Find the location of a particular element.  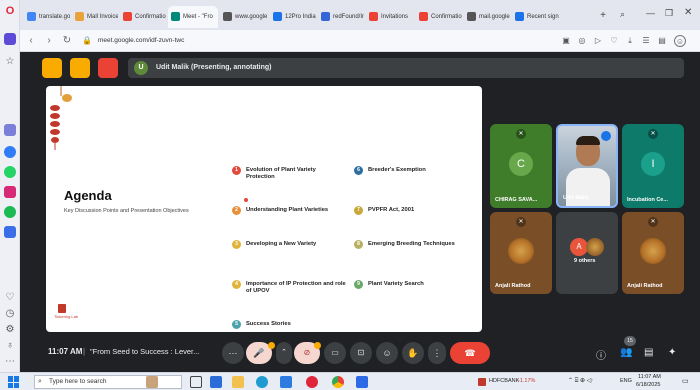

taskbar-date: 6/18/2025 is located at coordinates (648, 385).